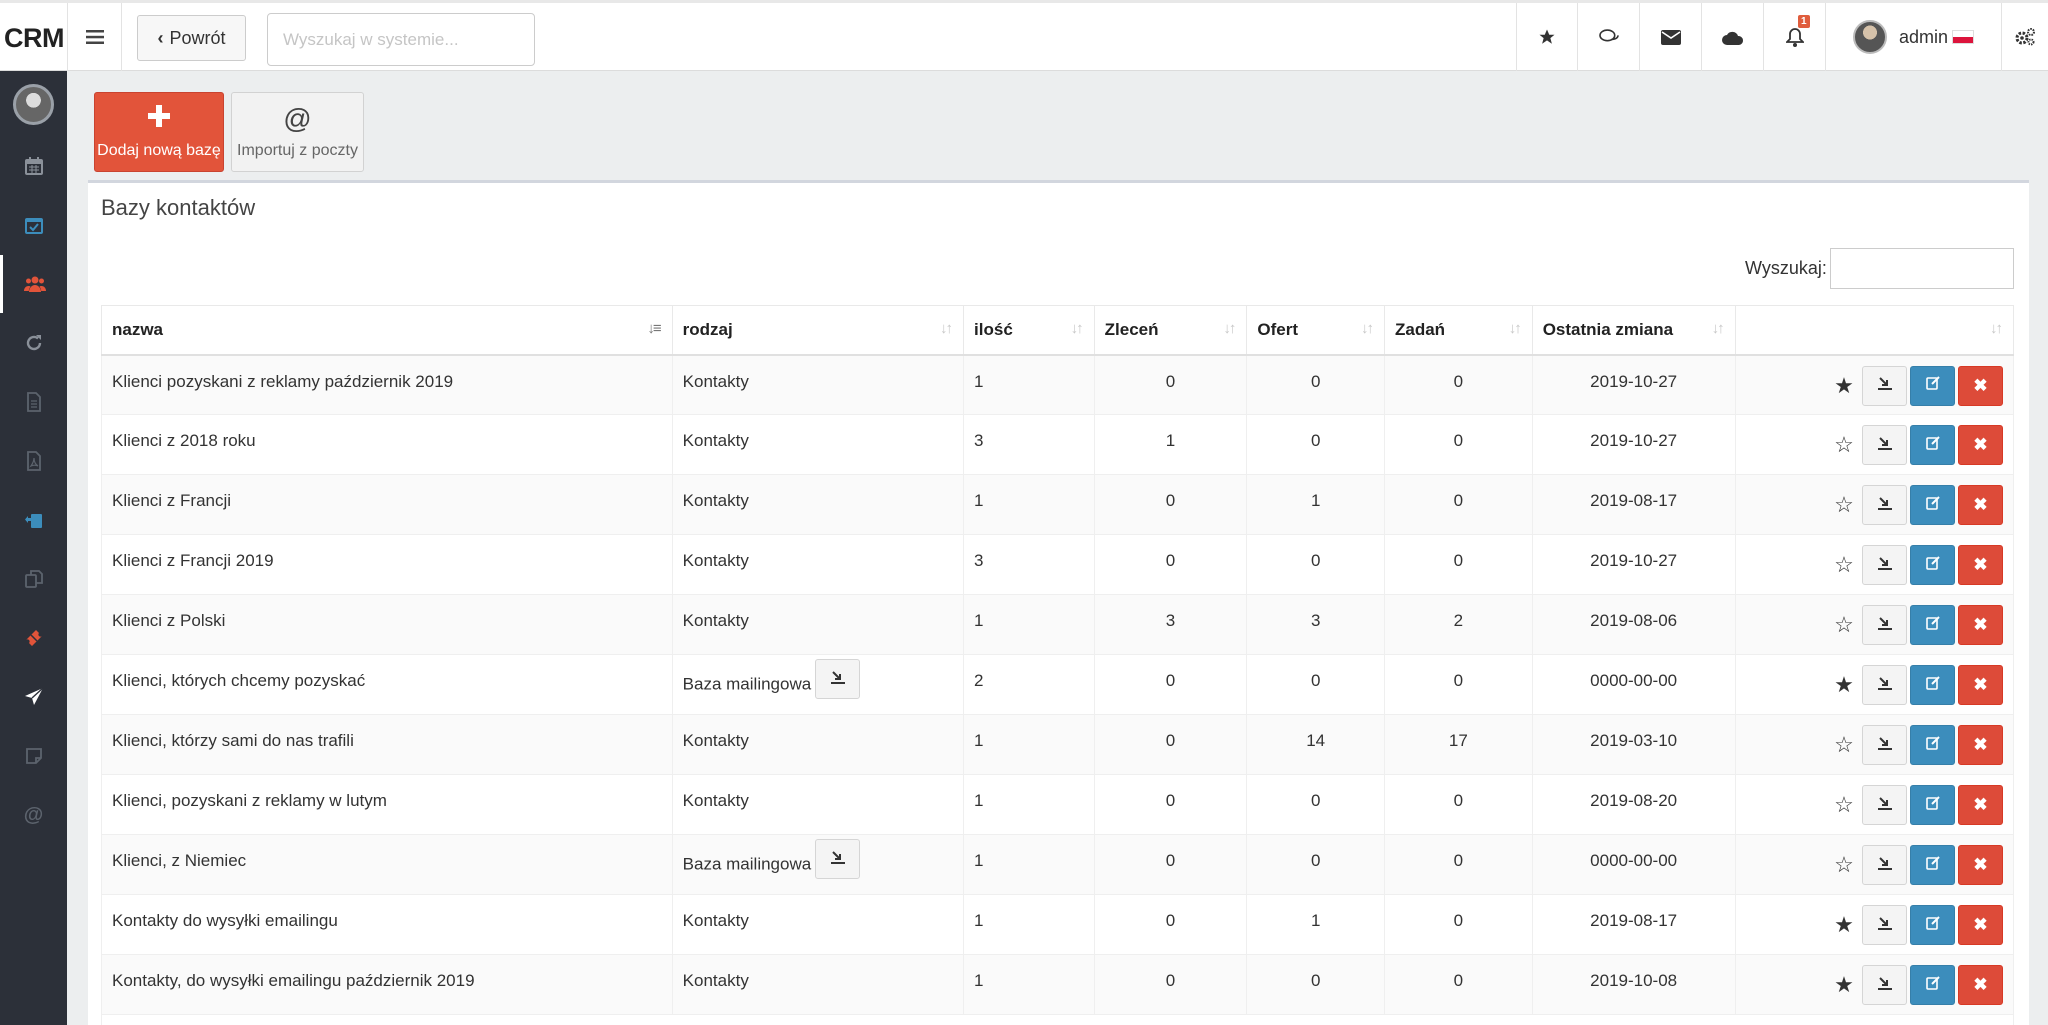 The image size is (2048, 1025). Describe the element at coordinates (1315, 330) in the screenshot. I see `column-header-ofert: Ofert ↓↑` at that location.